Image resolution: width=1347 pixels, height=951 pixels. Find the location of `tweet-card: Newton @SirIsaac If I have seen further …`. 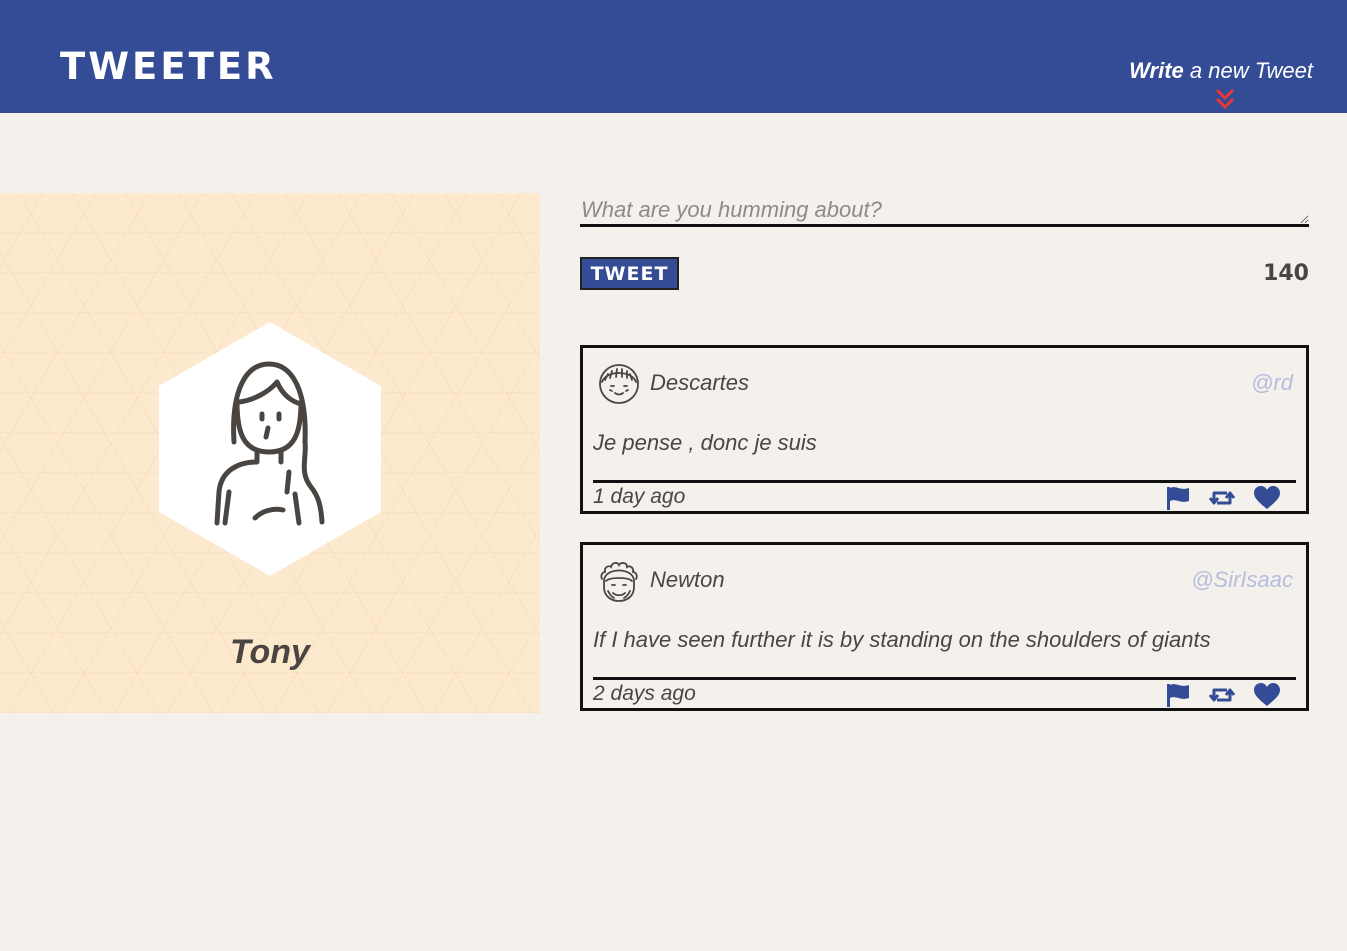

tweet-card: Newton @SirIsaac If I have seen further … is located at coordinates (944, 626).